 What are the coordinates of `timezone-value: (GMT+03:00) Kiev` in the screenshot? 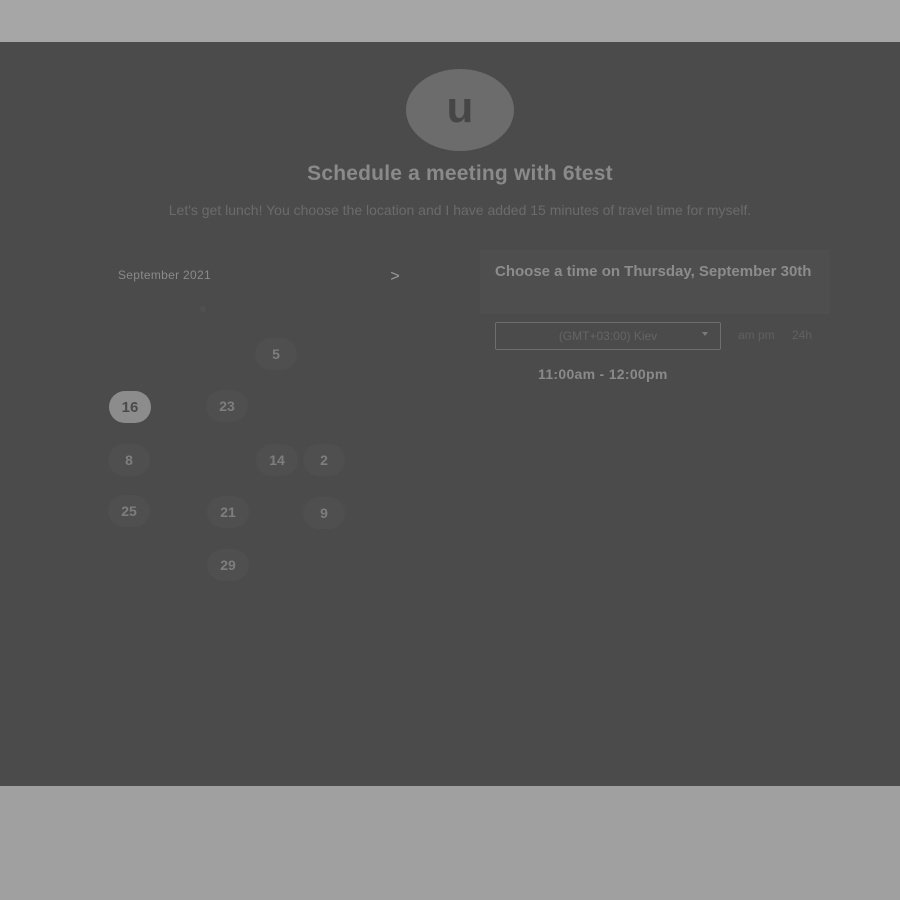 It's located at (608, 336).